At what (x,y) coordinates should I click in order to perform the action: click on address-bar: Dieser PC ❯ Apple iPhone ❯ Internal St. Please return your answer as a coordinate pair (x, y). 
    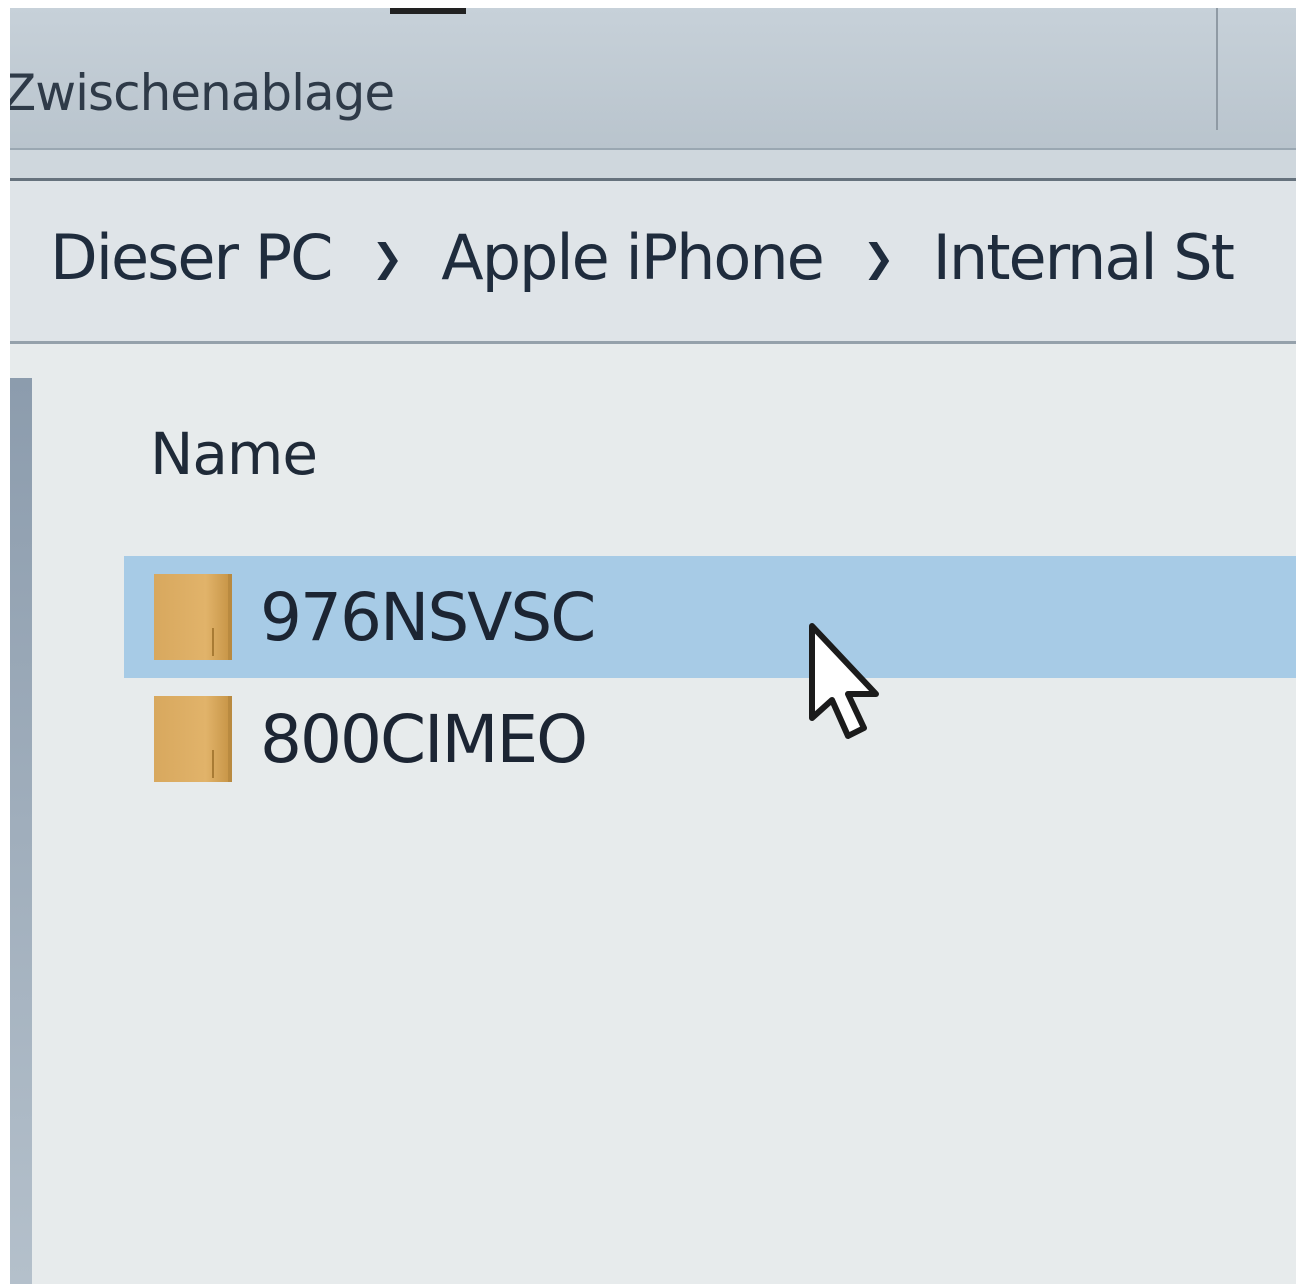
    Looking at the image, I should click on (653, 262).